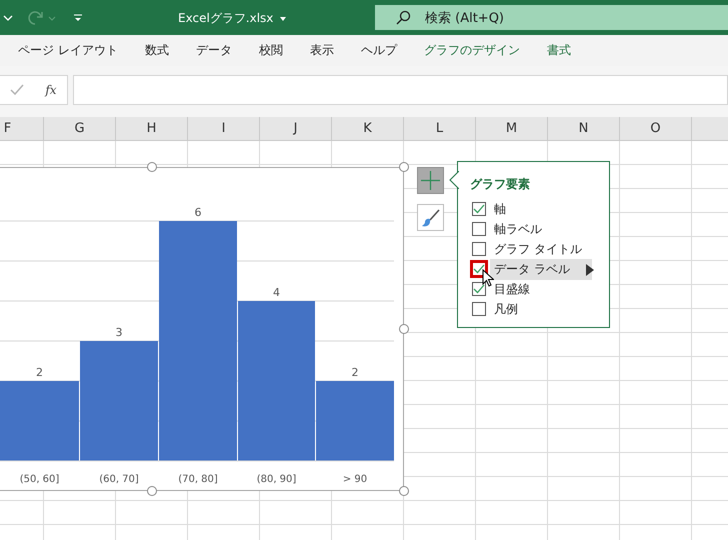 This screenshot has width=728, height=540. Describe the element at coordinates (656, 128) in the screenshot. I see `column-header: O` at that location.